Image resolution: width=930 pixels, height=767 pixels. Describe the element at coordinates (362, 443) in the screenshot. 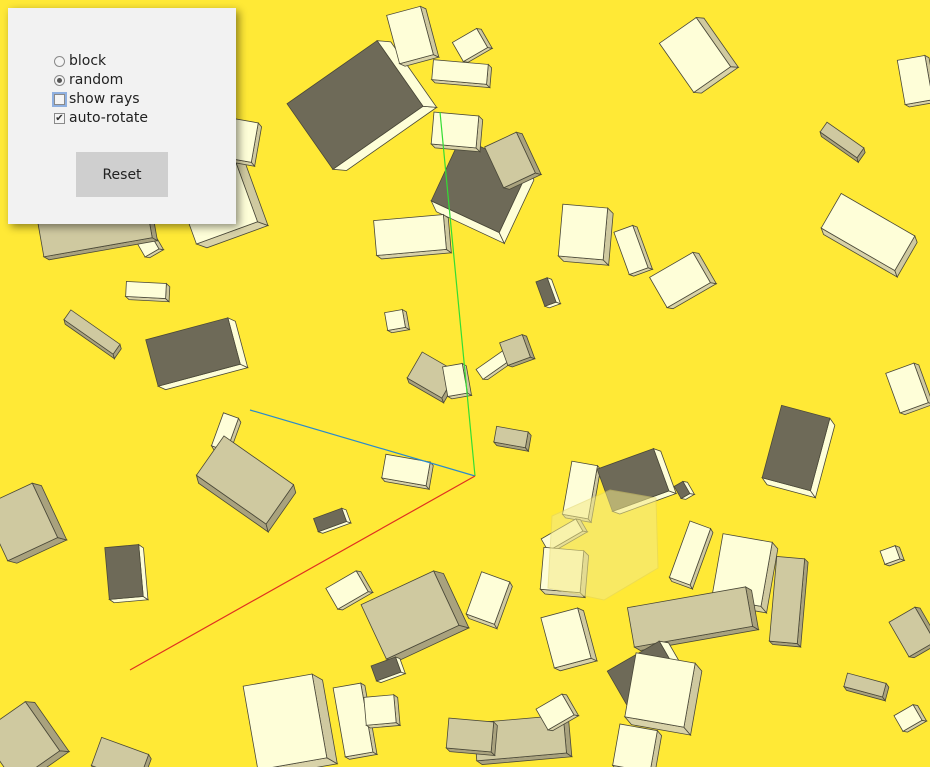

I see `ray-blue` at that location.